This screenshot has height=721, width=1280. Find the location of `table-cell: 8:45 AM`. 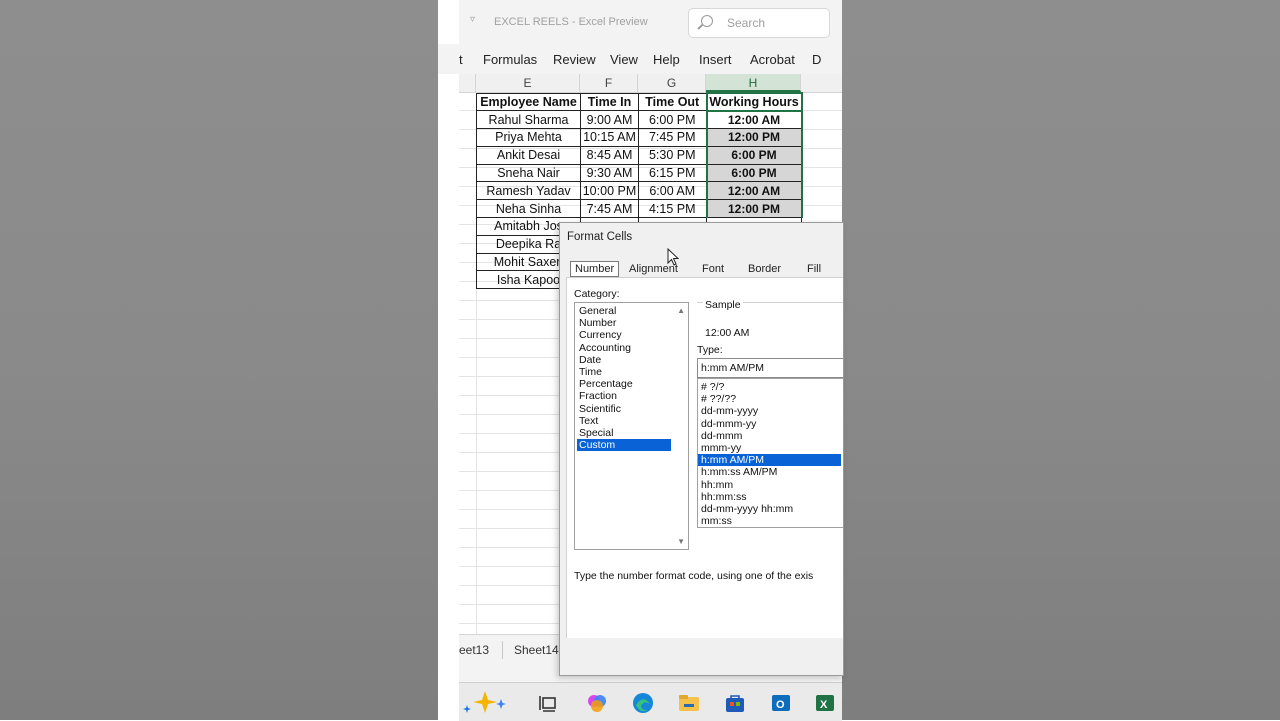

table-cell: 8:45 AM is located at coordinates (609, 155).